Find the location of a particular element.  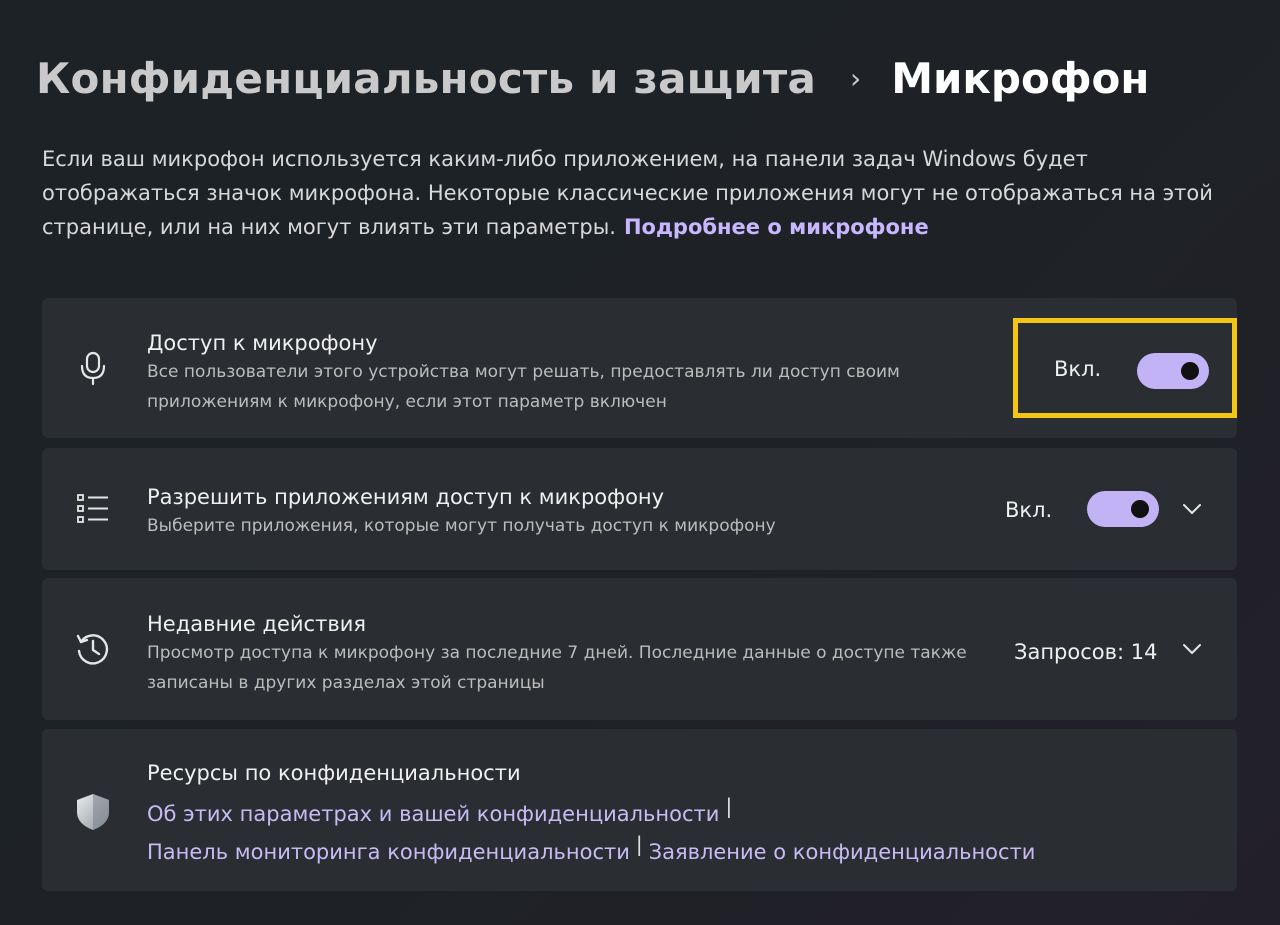

app-access-toggle is located at coordinates (1123, 509).